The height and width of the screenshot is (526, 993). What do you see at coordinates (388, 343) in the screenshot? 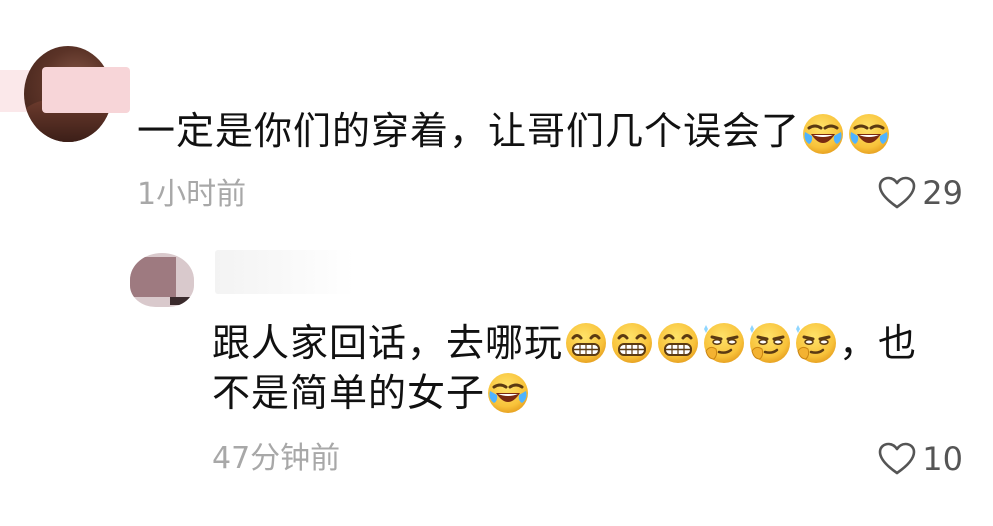
I see `reply-body-part1: 跟人家回话，去哪玩` at bounding box center [388, 343].